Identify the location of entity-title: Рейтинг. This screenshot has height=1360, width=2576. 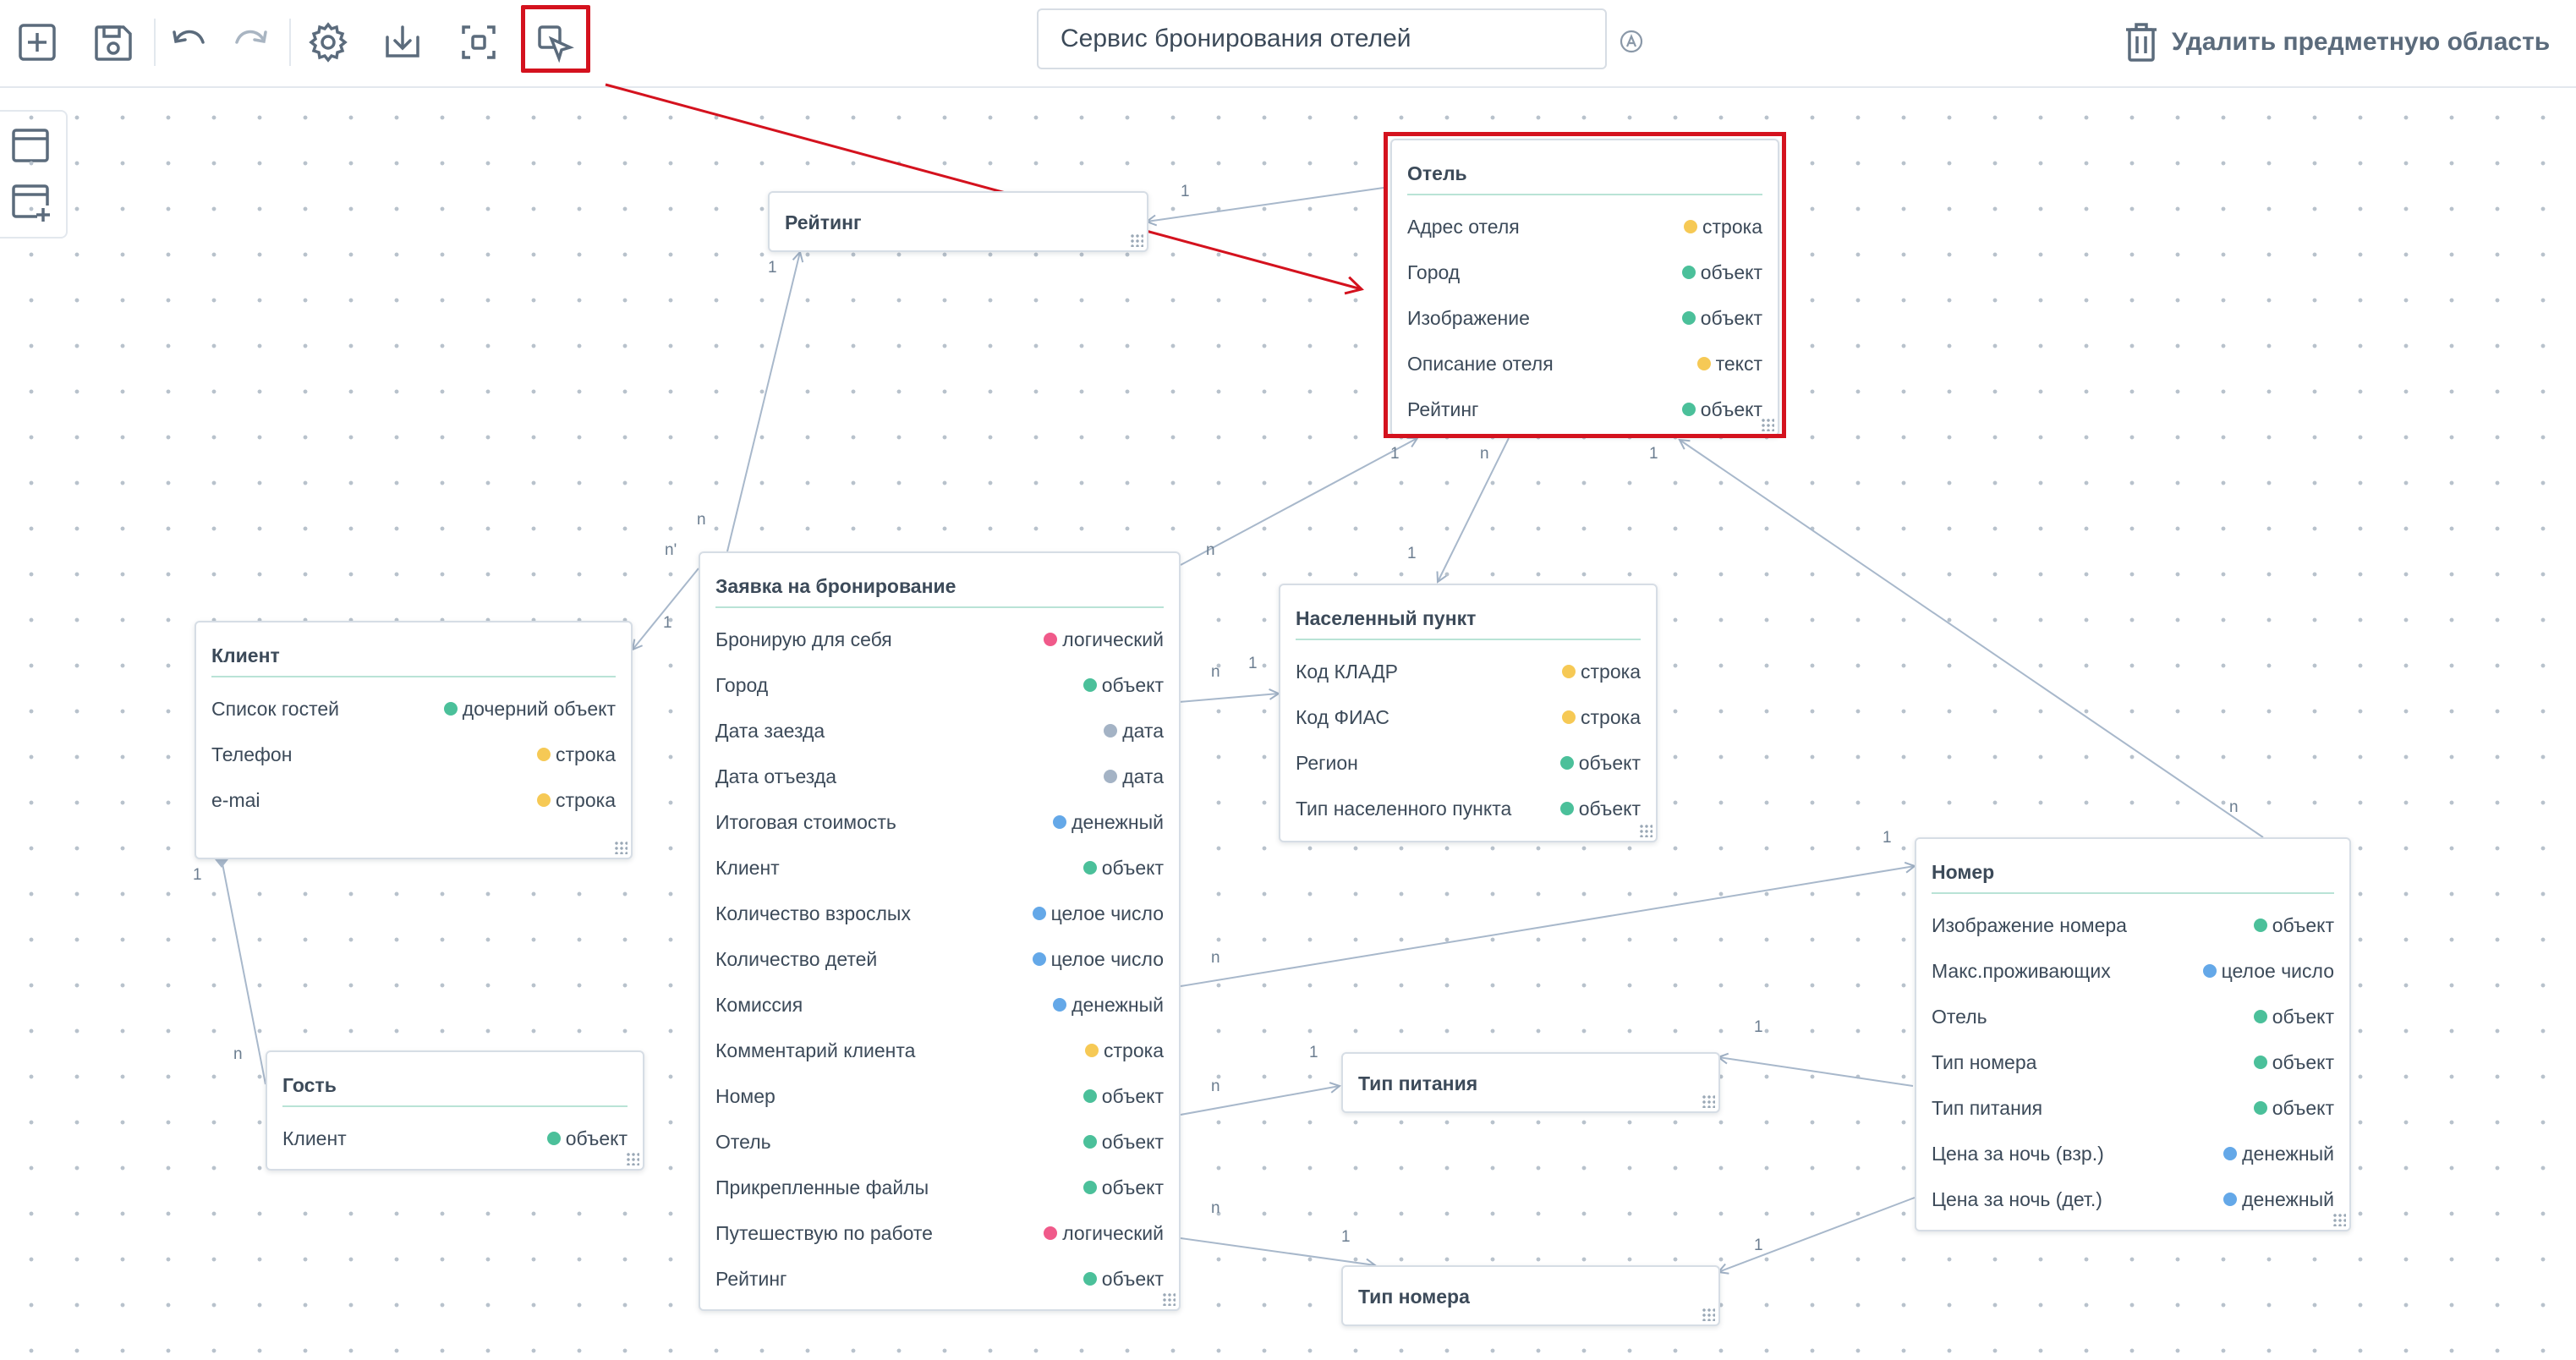
(958, 218).